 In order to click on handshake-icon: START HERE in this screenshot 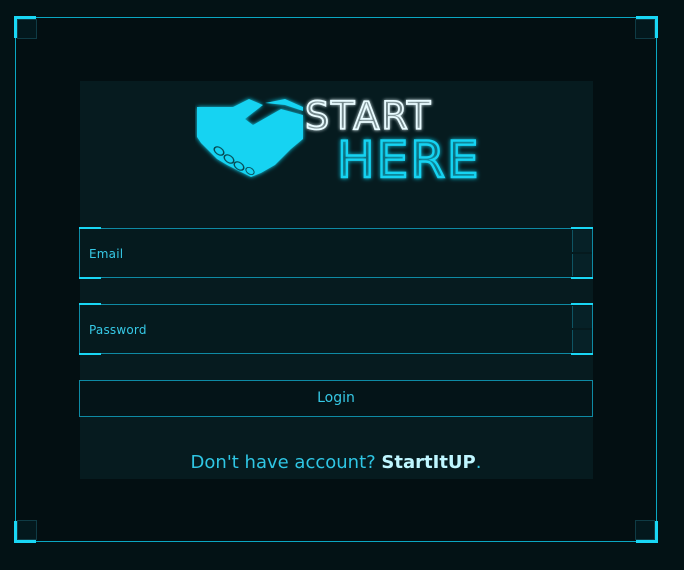, I will do `click(339, 141)`.